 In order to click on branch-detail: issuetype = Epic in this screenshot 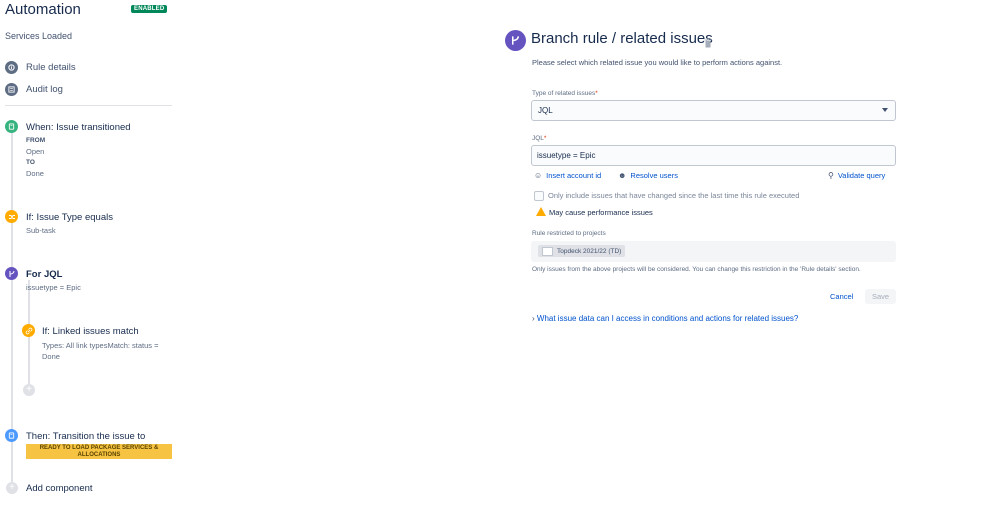, I will do `click(53, 287)`.